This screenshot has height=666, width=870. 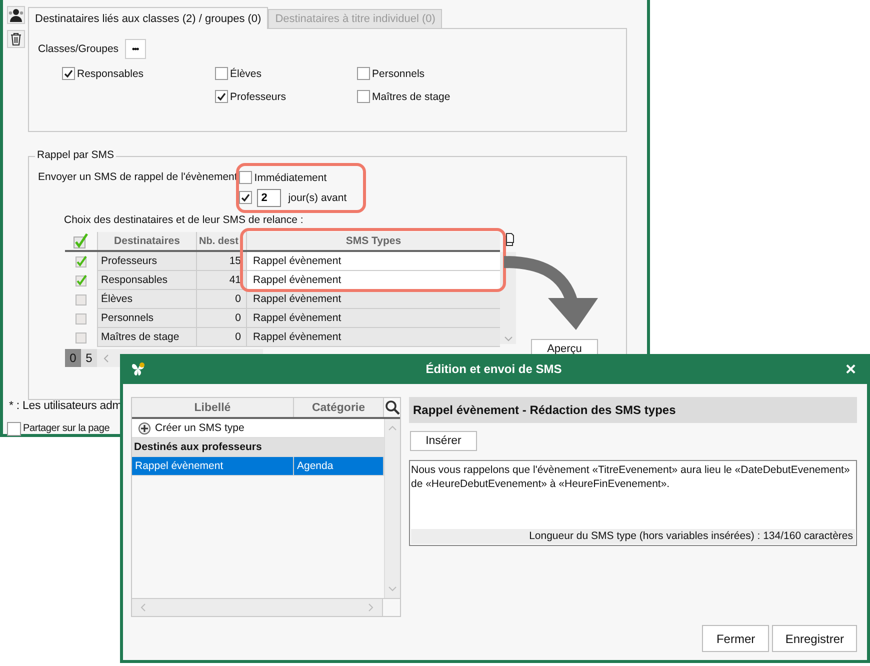 I want to click on more-button: •••, so click(x=135, y=49).